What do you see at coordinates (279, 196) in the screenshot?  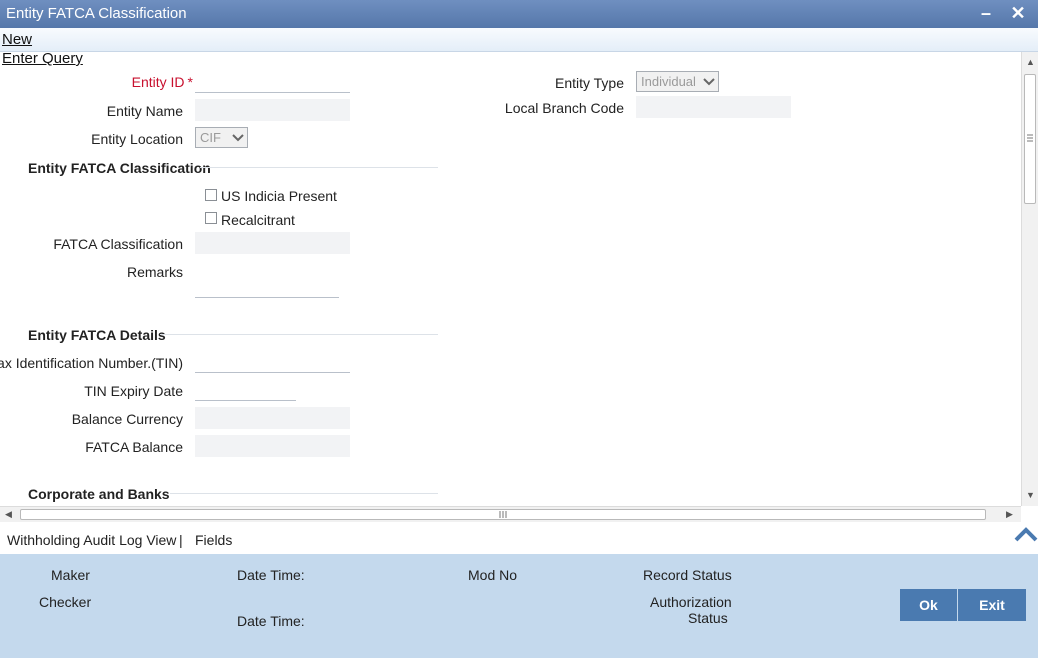 I see `us-indicia-label: US Indicia Present` at bounding box center [279, 196].